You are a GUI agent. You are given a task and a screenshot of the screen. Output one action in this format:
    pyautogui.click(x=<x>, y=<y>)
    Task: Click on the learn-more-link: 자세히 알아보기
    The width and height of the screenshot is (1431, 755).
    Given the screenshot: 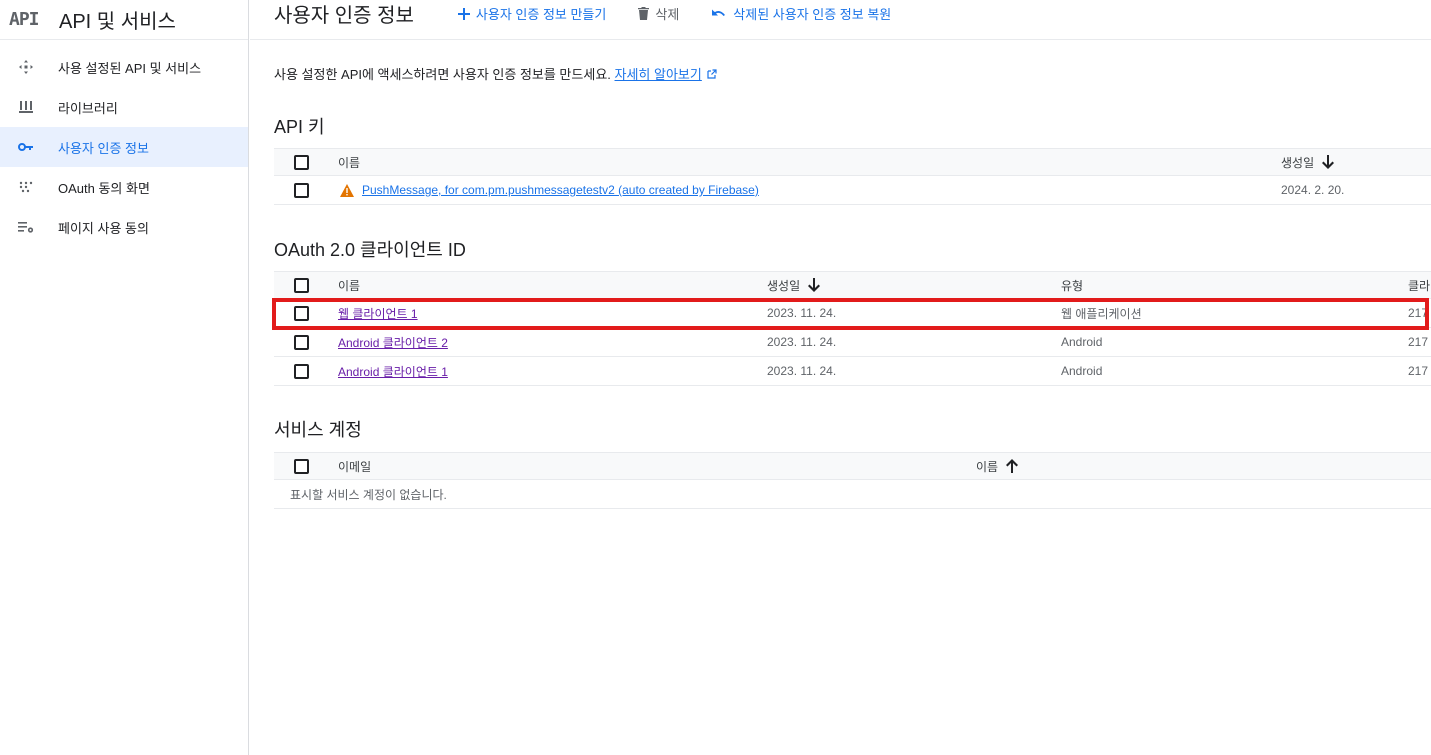 What is the action you would take?
    pyautogui.click(x=658, y=74)
    